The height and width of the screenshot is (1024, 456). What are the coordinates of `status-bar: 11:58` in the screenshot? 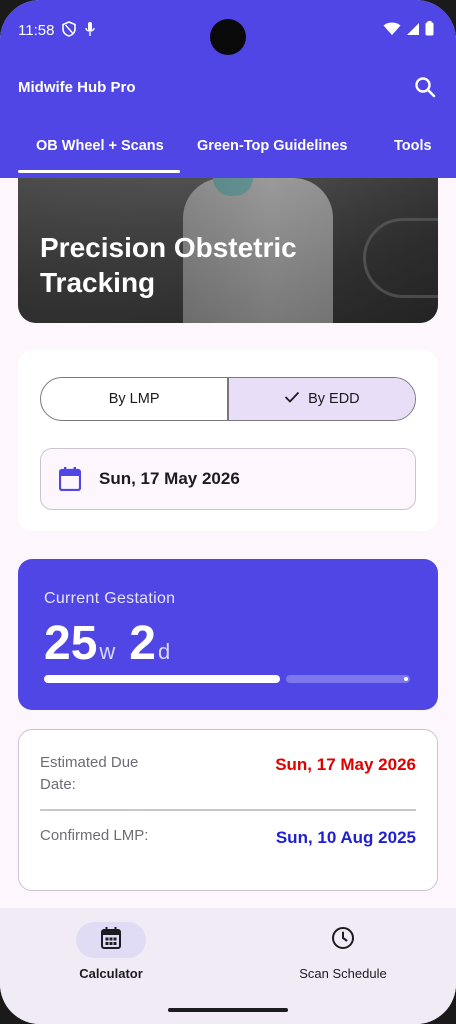 It's located at (228, 30).